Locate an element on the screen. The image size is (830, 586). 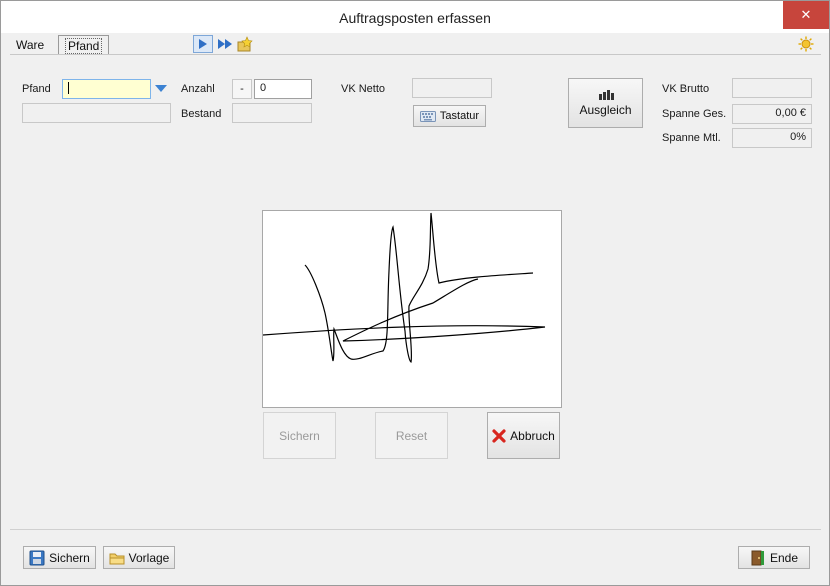
fast-forward-button is located at coordinates (225, 44).